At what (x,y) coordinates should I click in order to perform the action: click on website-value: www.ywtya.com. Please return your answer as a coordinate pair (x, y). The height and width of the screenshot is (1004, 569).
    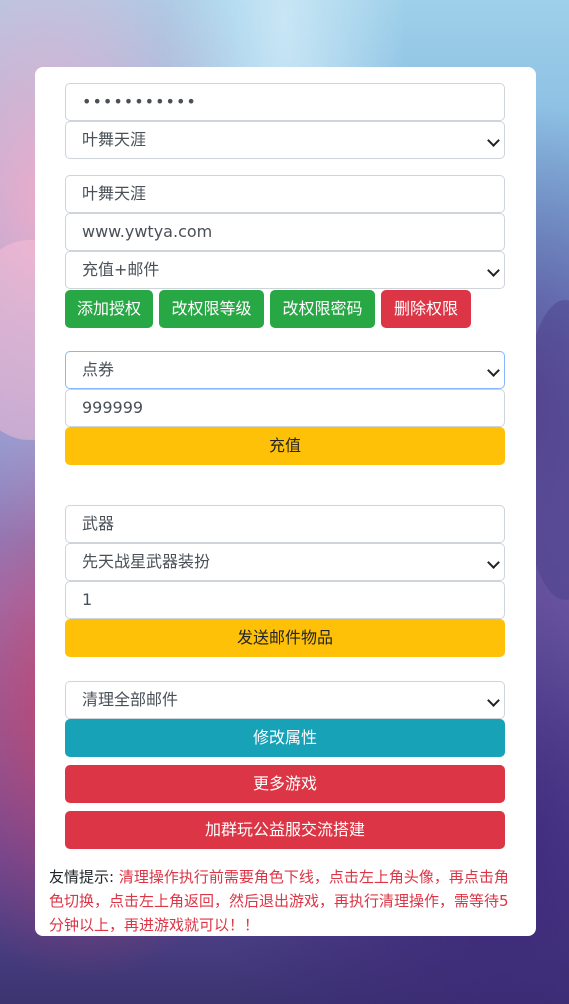
    Looking at the image, I should click on (147, 231).